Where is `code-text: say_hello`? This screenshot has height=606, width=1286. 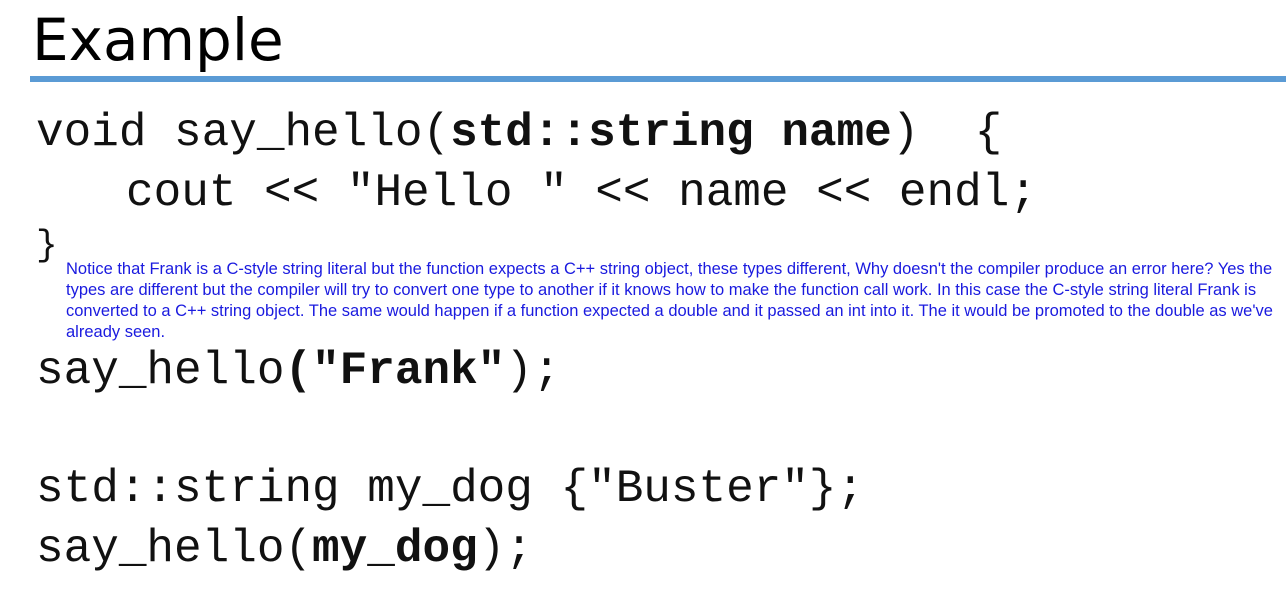 code-text: say_hello is located at coordinates (160, 371).